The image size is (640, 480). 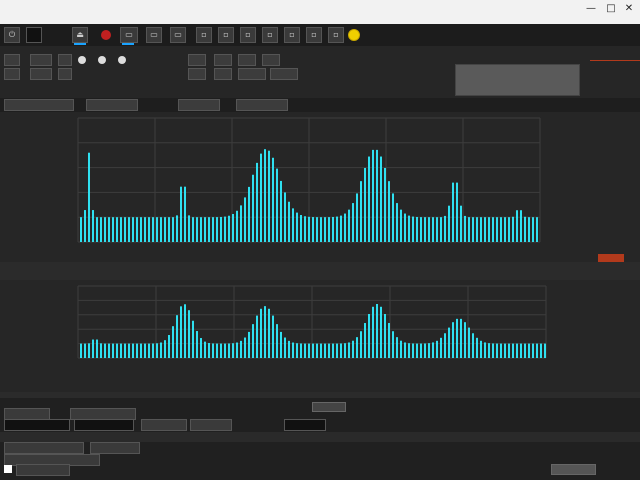 I want to click on minimize-button: —, so click(x=591, y=9).